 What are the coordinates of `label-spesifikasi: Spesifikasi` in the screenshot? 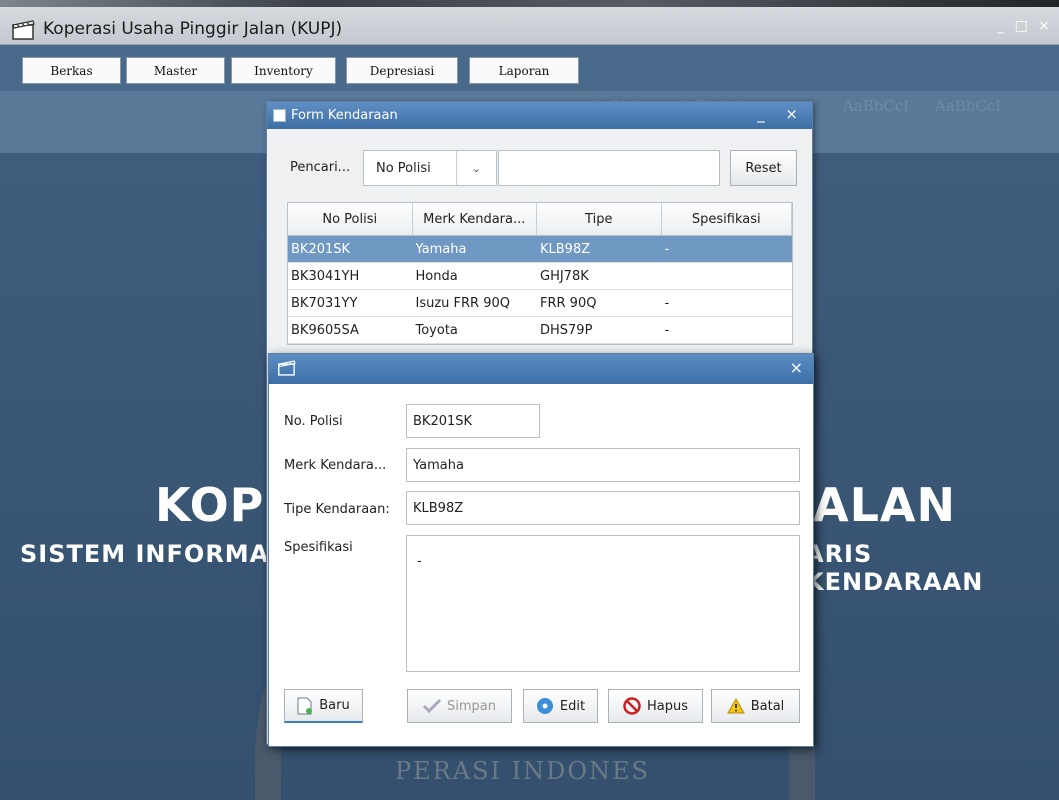 It's located at (318, 547).